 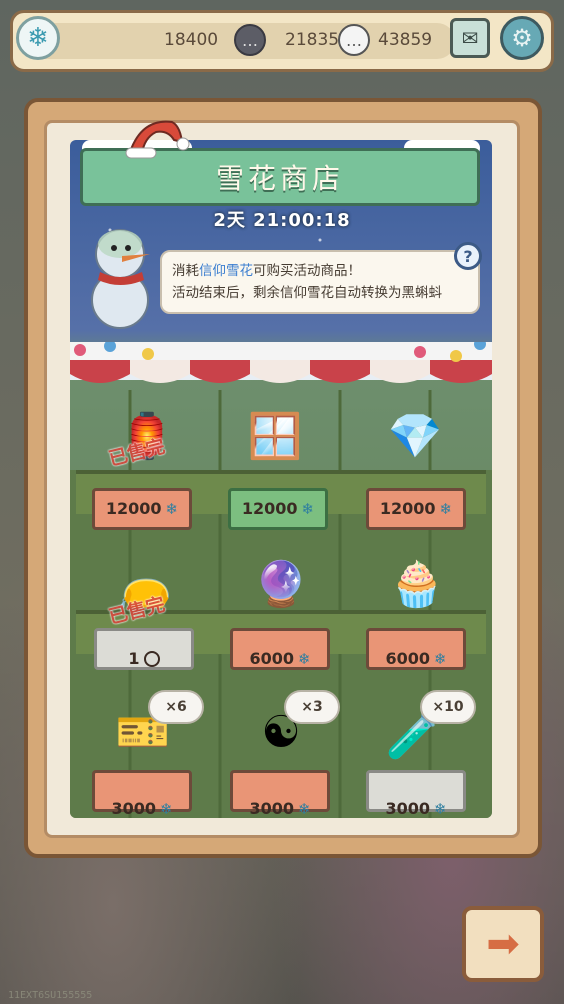 I want to click on shop-title: 雪花商店, so click(x=279, y=178).